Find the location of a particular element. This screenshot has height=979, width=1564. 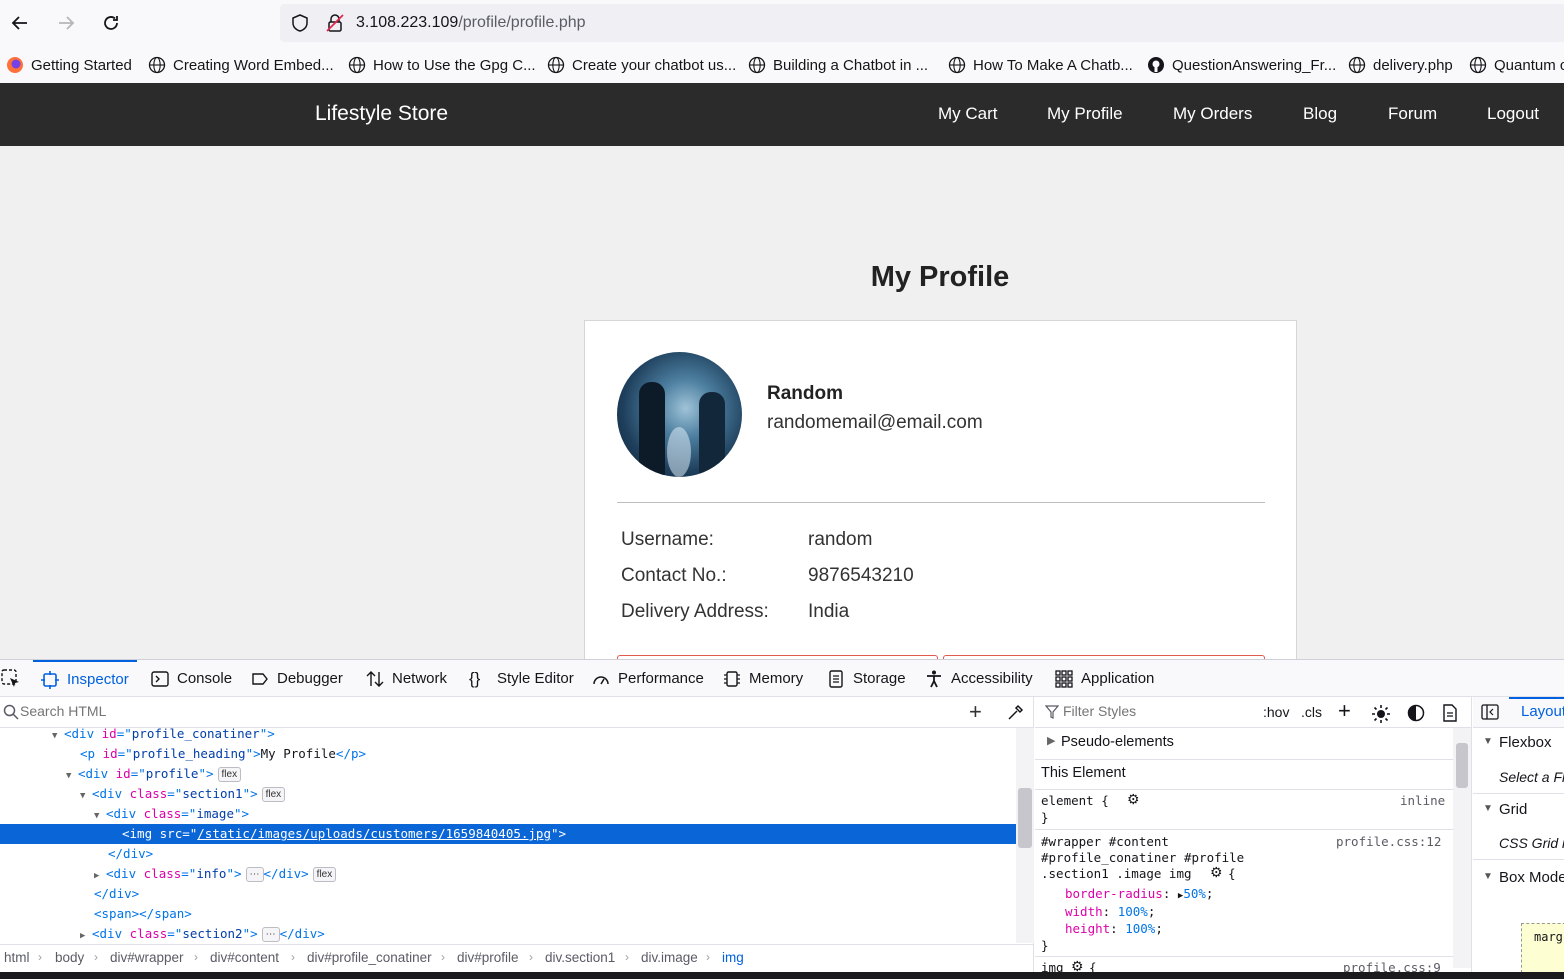

grid-section: Grid is located at coordinates (1513, 809).